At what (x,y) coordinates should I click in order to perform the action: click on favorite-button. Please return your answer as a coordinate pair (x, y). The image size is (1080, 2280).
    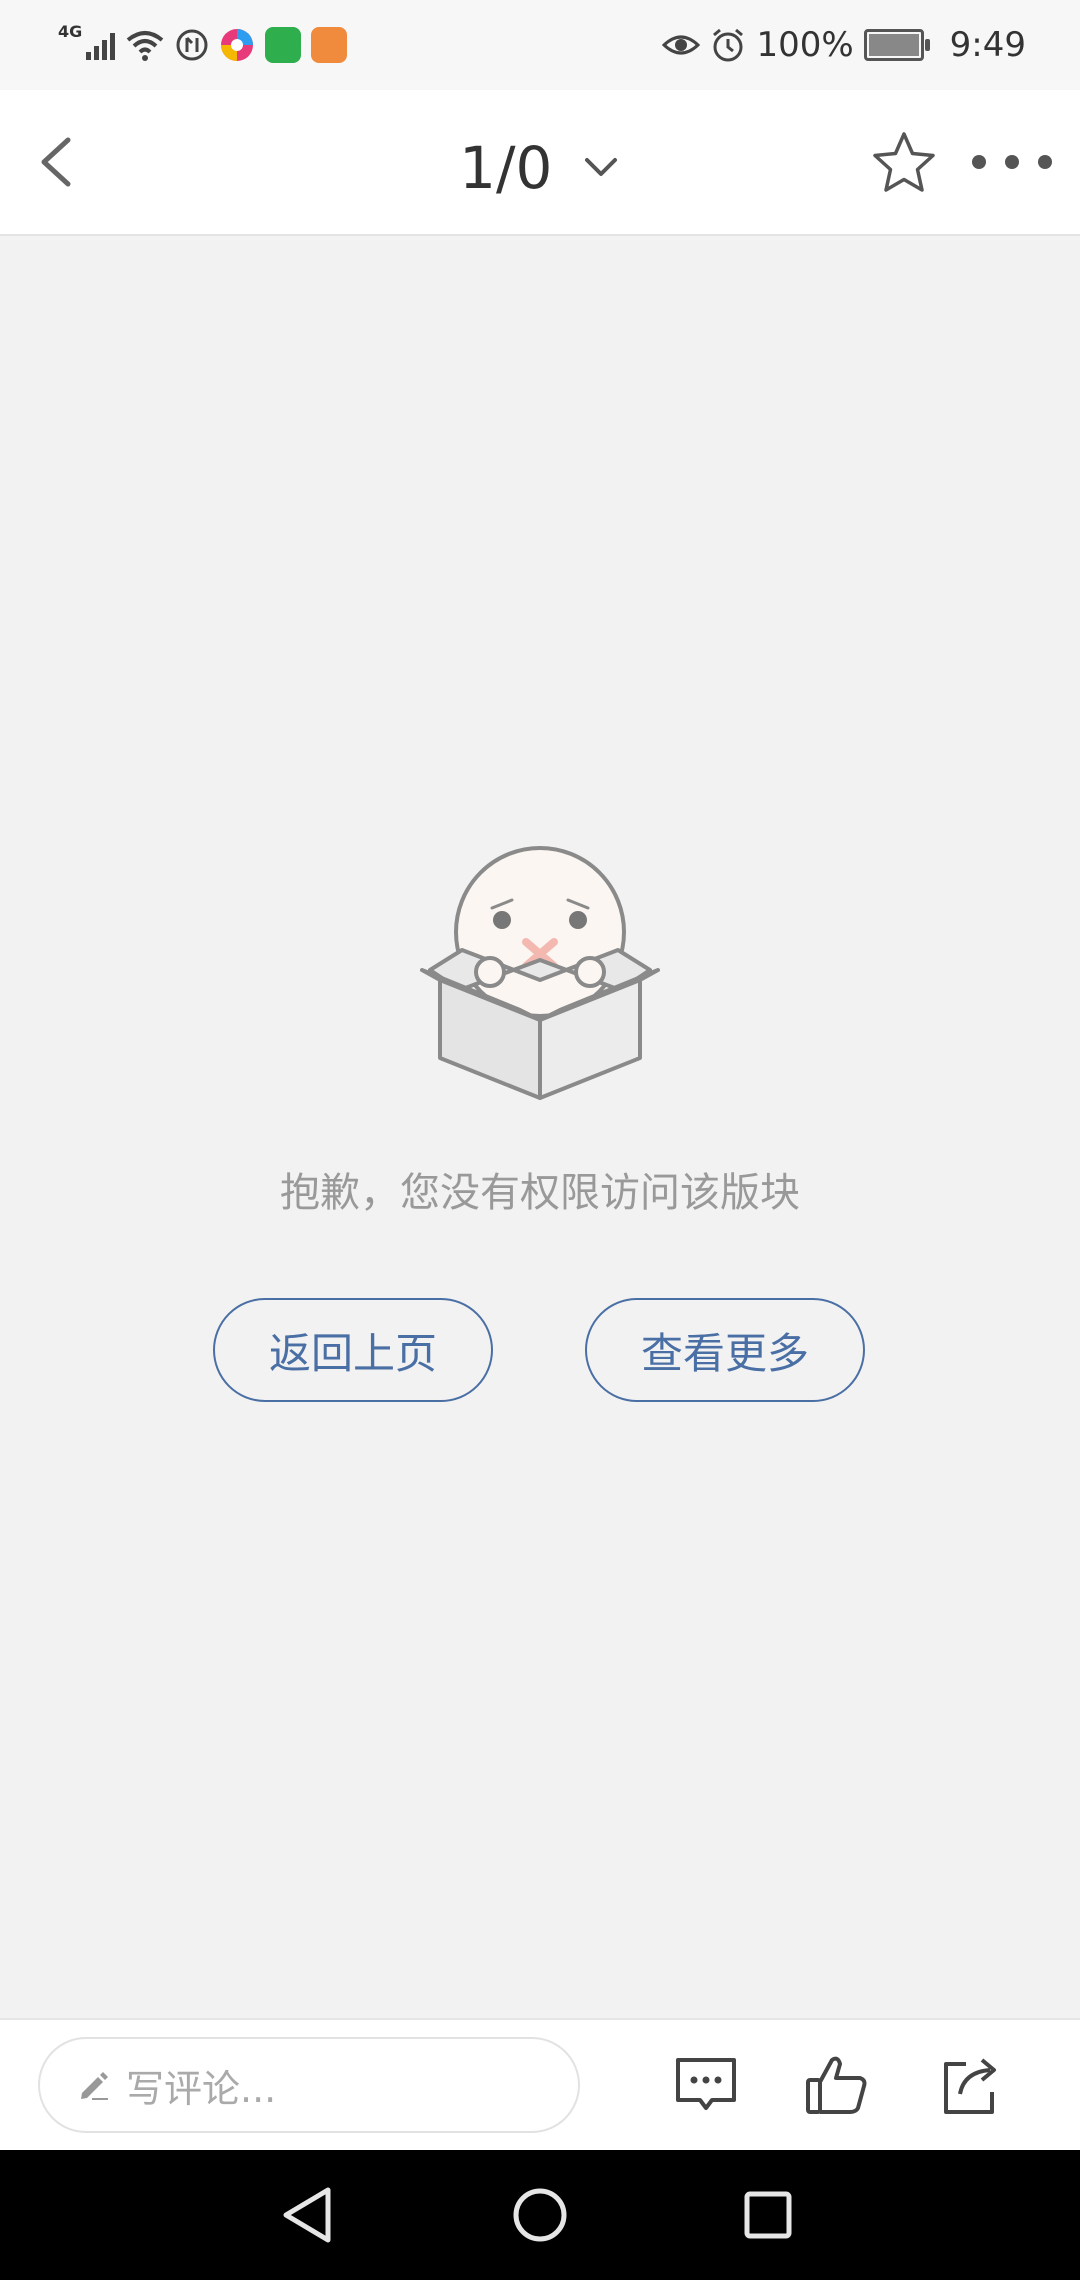
    Looking at the image, I should click on (904, 164).